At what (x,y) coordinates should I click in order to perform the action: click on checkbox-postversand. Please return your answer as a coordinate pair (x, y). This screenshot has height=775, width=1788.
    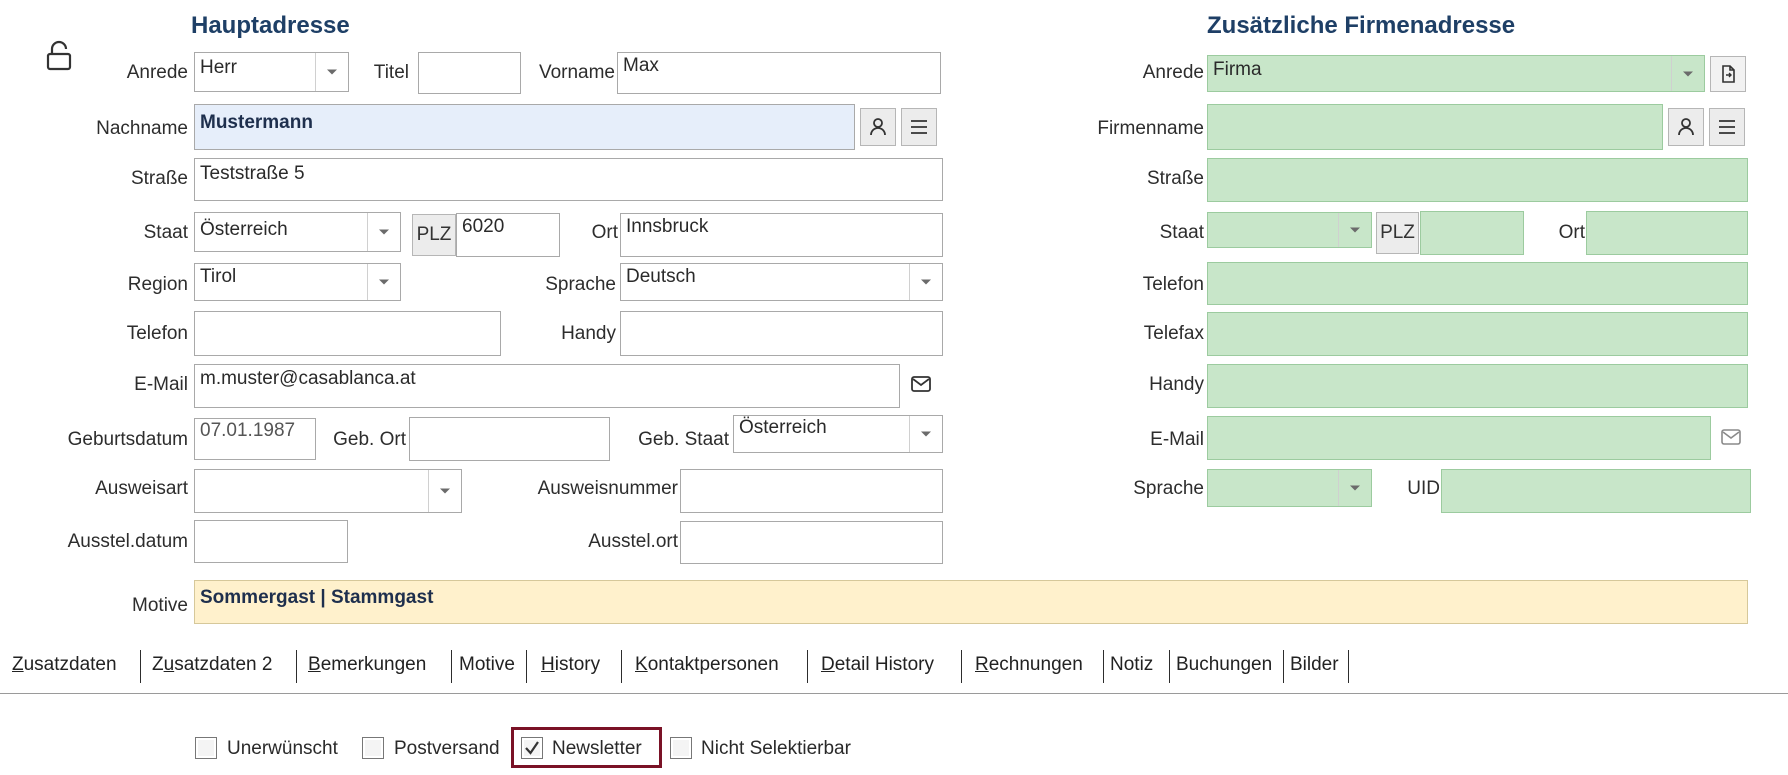
    Looking at the image, I should click on (373, 748).